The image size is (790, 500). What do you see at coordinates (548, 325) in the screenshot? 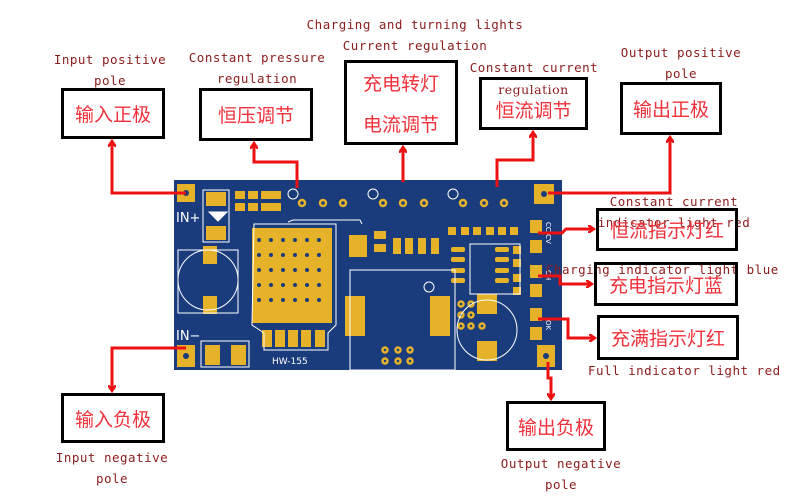
I see `ok-label: OK` at bounding box center [548, 325].